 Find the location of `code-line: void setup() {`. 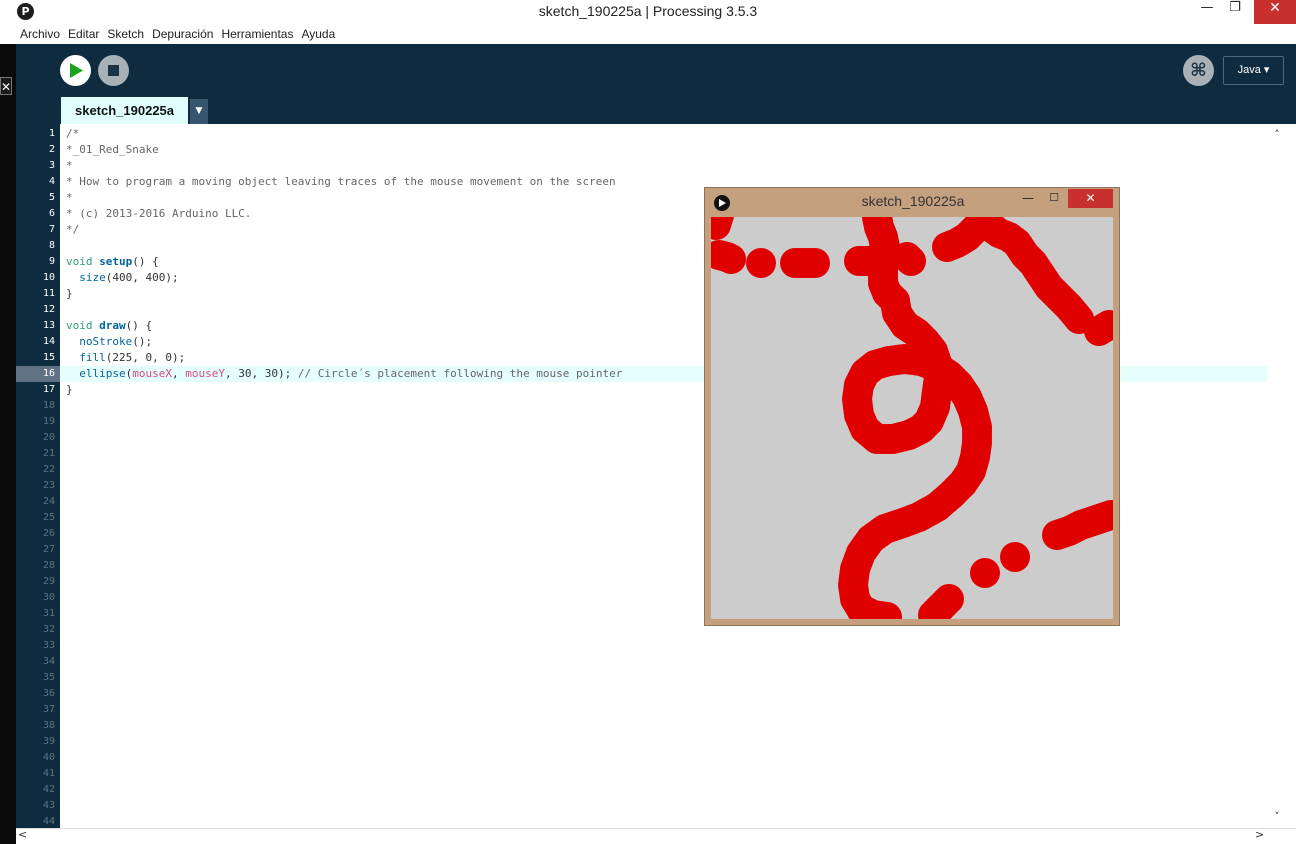

code-line: void setup() { is located at coordinates (112, 262).